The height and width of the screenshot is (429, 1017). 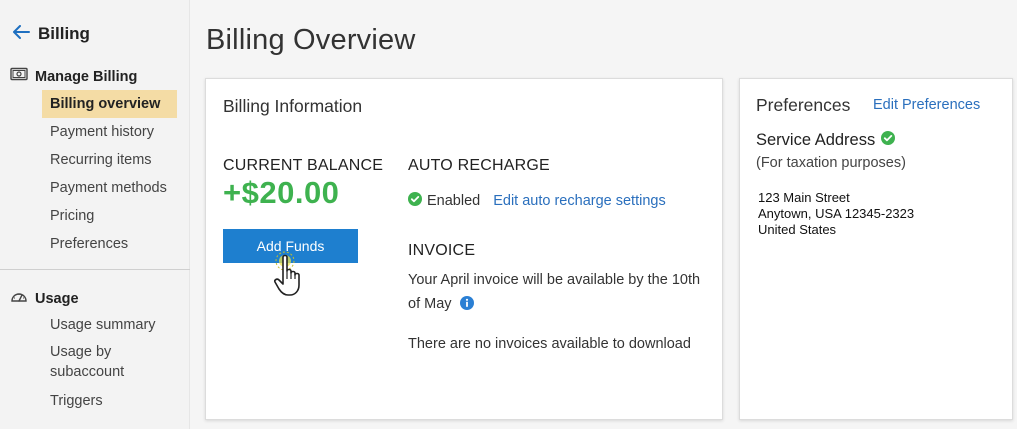 I want to click on usage-label: Usage, so click(x=57, y=298).